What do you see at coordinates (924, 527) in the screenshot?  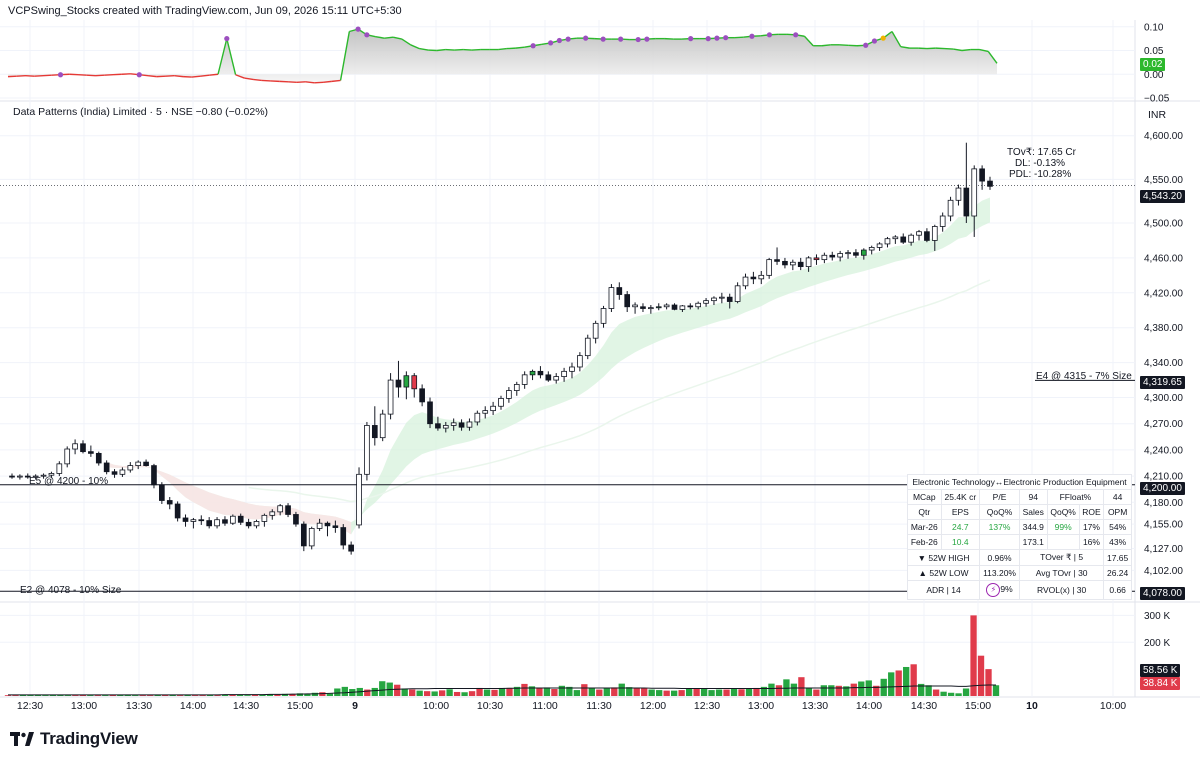 I see `table-cell: Mar-26` at bounding box center [924, 527].